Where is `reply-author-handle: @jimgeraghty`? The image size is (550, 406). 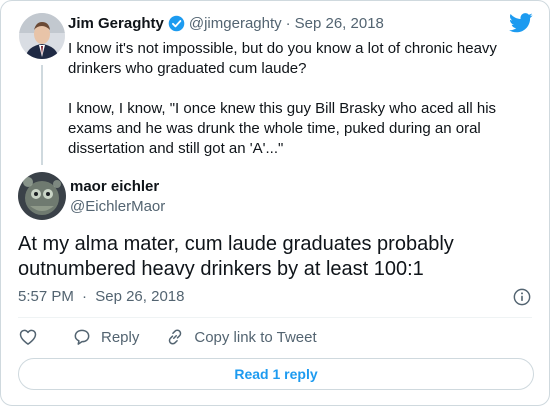
reply-author-handle: @jimgeraghty is located at coordinates (235, 23).